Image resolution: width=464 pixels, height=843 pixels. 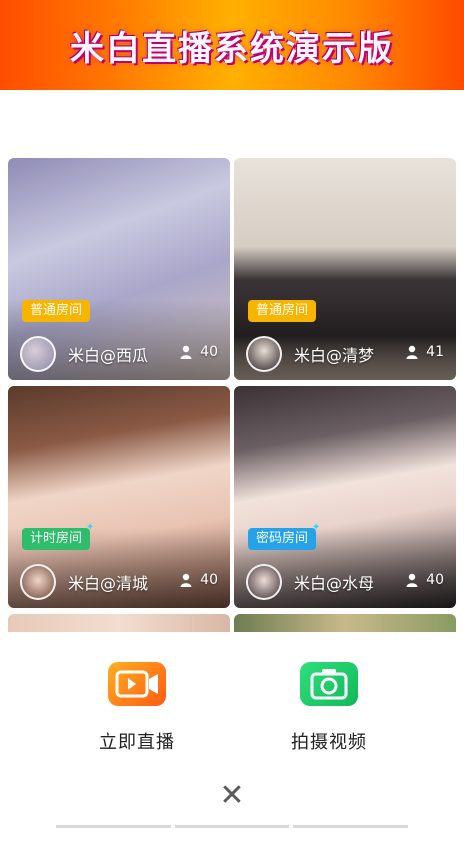 I want to click on room-card: 计时房间 ✦ 米白@清城 40, so click(x=119, y=497).